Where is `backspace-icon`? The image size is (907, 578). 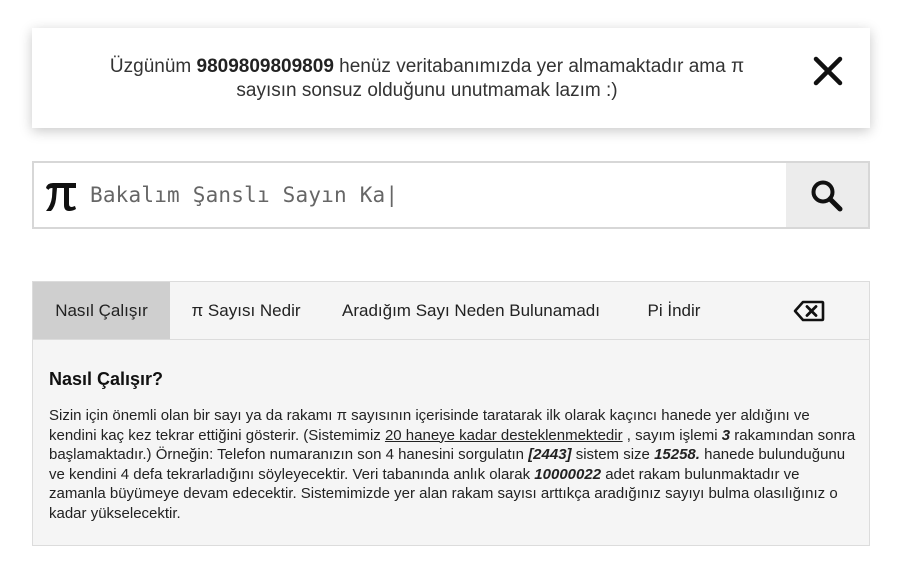
backspace-icon is located at coordinates (809, 311).